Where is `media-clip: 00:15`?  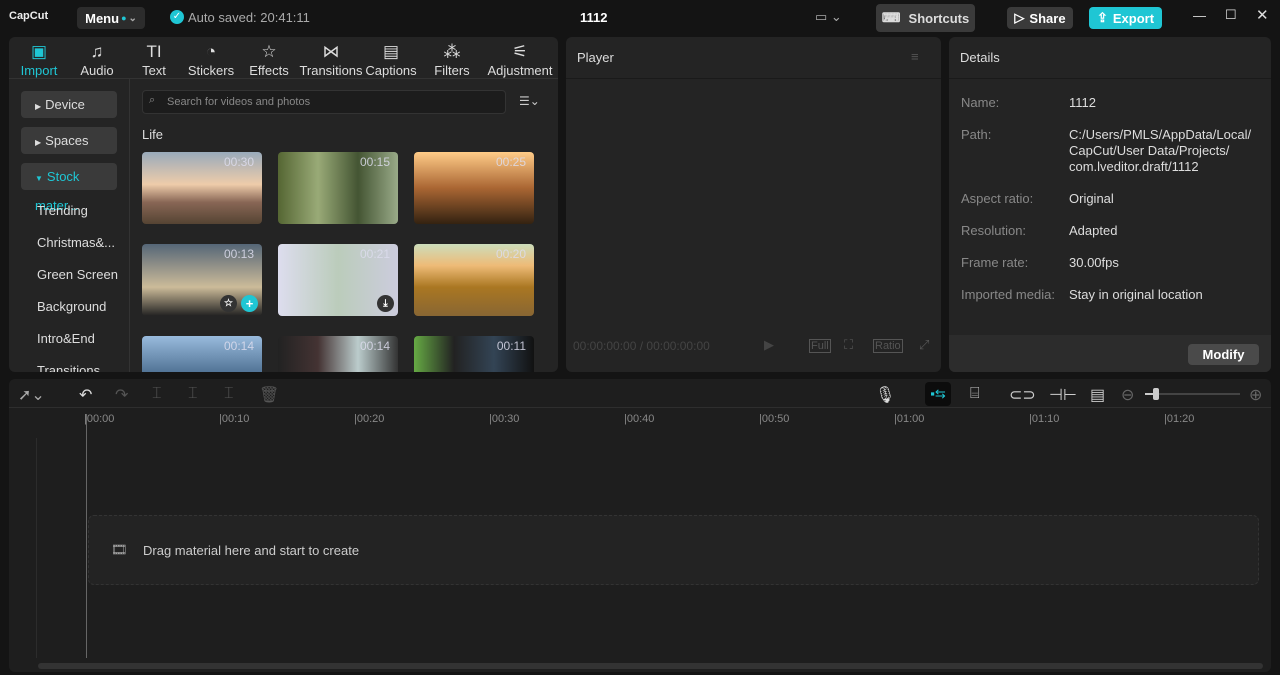 media-clip: 00:15 is located at coordinates (338, 188).